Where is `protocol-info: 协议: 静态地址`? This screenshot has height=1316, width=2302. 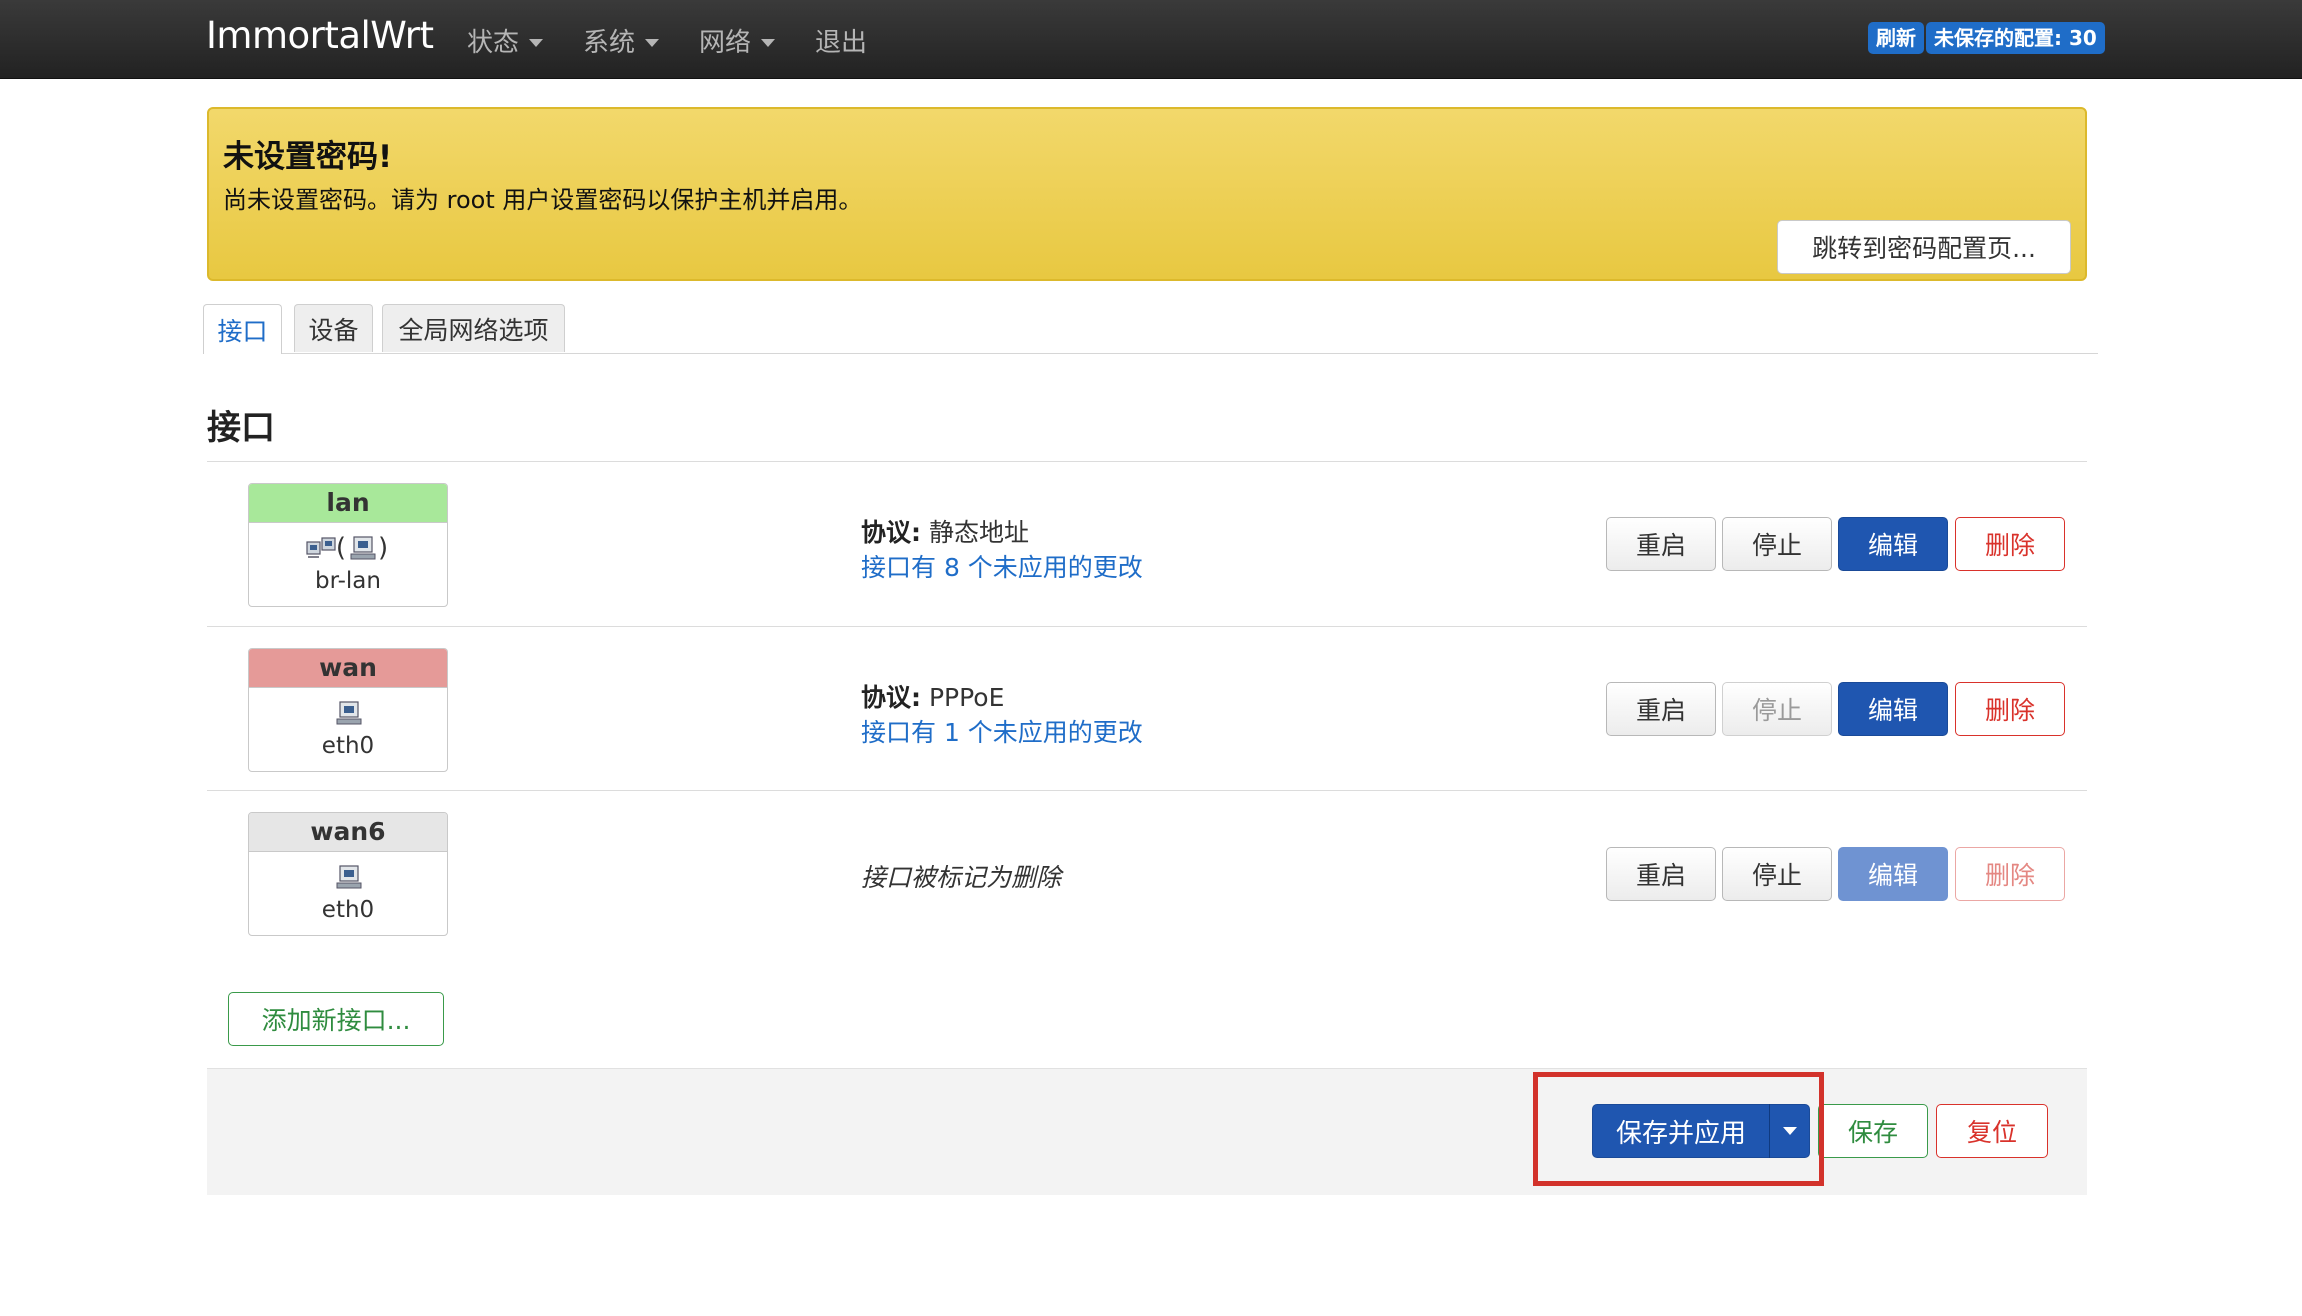
protocol-info: 协议: 静态地址 is located at coordinates (945, 531).